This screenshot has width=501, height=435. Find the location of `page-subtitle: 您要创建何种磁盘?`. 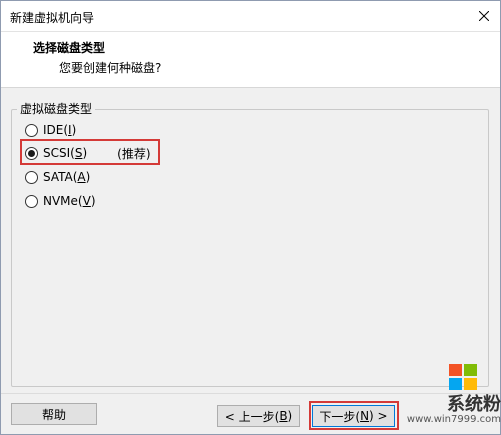

page-subtitle: 您要创建何种磁盘? is located at coordinates (110, 68).